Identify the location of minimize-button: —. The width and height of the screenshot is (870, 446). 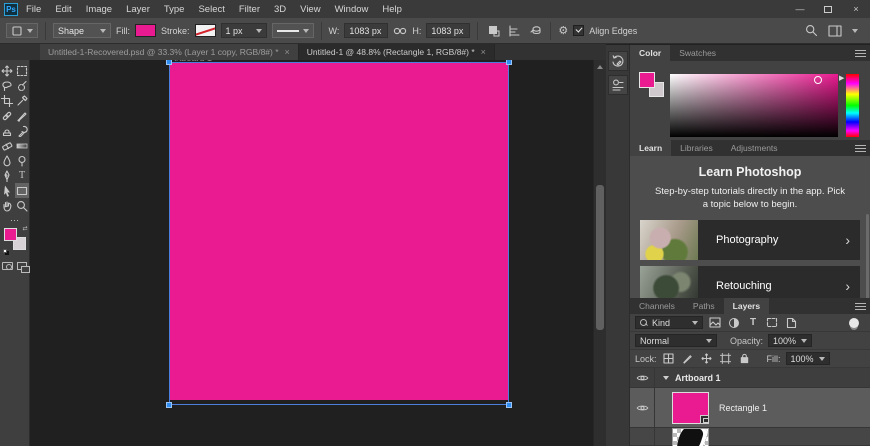
(800, 9).